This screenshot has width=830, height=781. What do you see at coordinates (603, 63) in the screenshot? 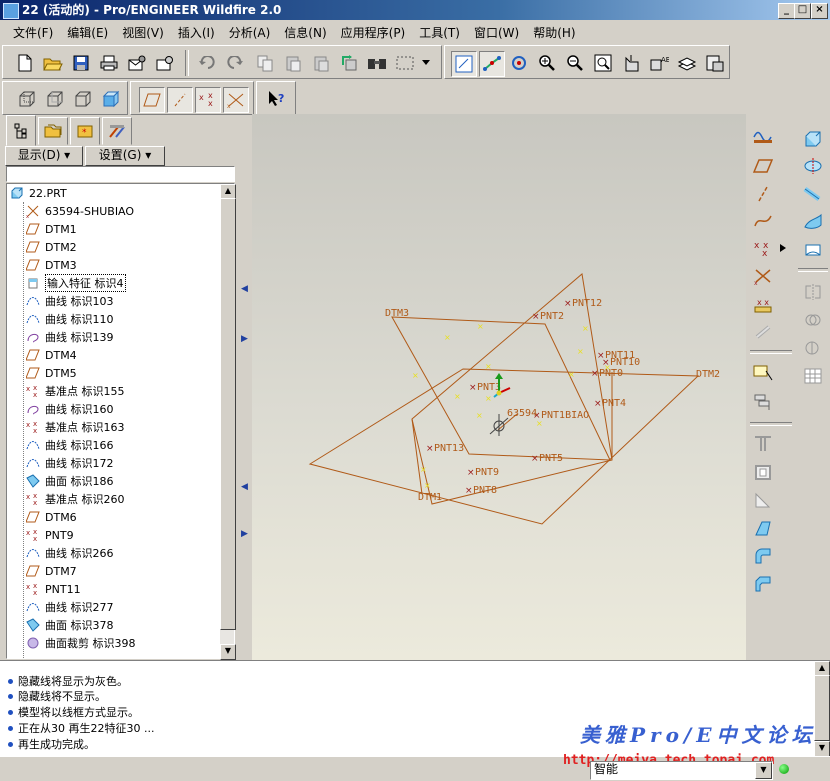
I see `refit-icon` at bounding box center [603, 63].